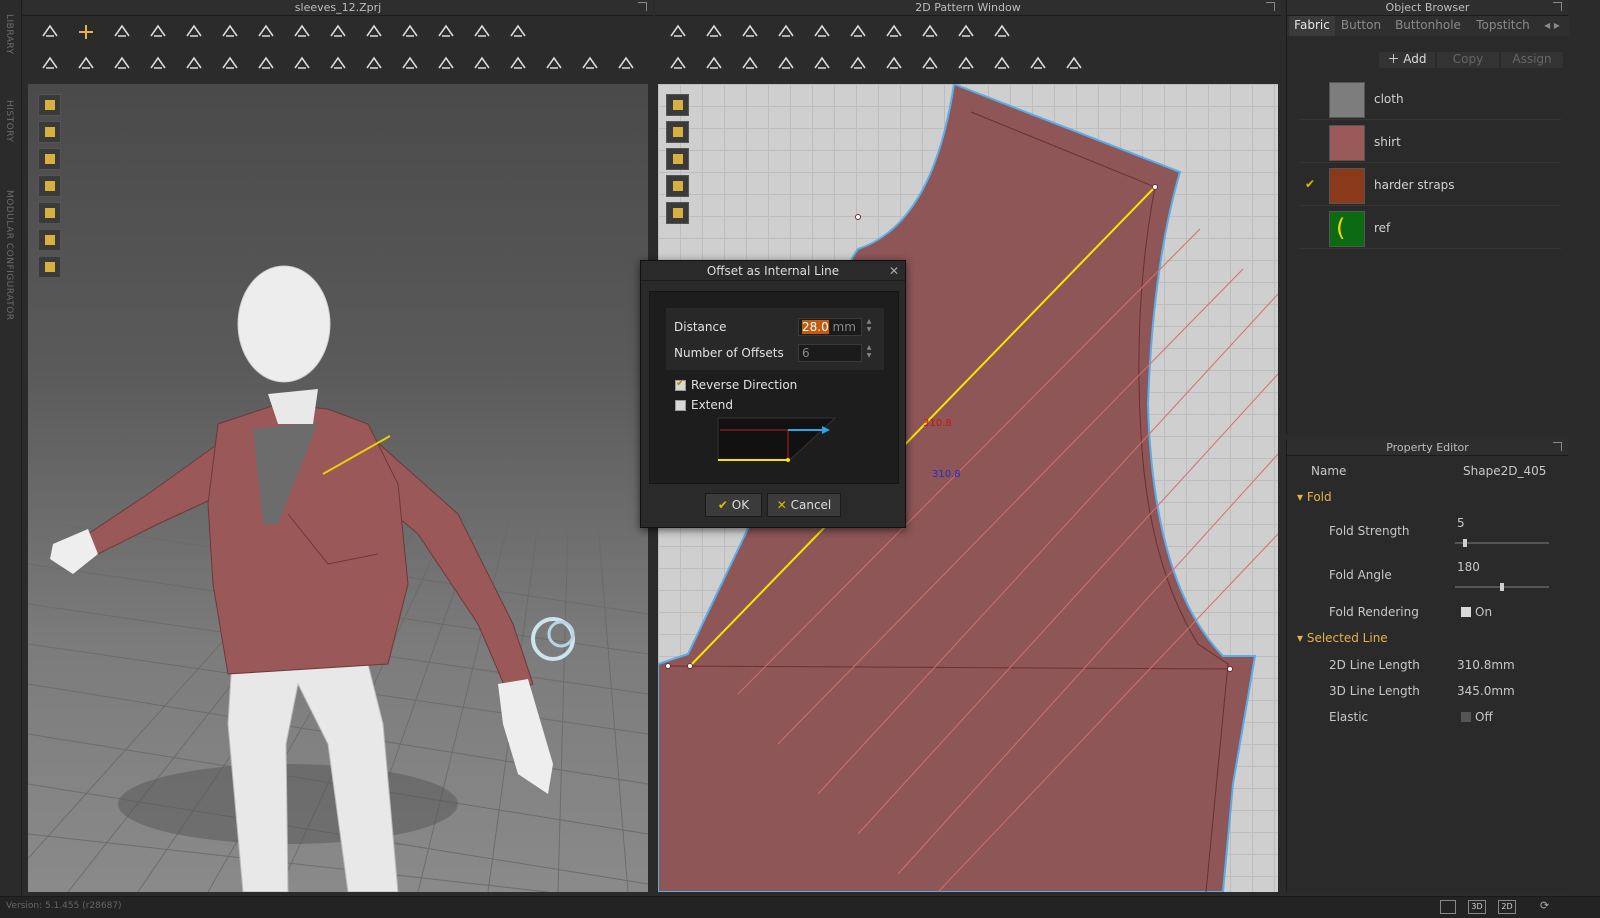 The image size is (1600, 918). I want to click on selected-line-section: ▾ Selected Line, so click(1342, 638).